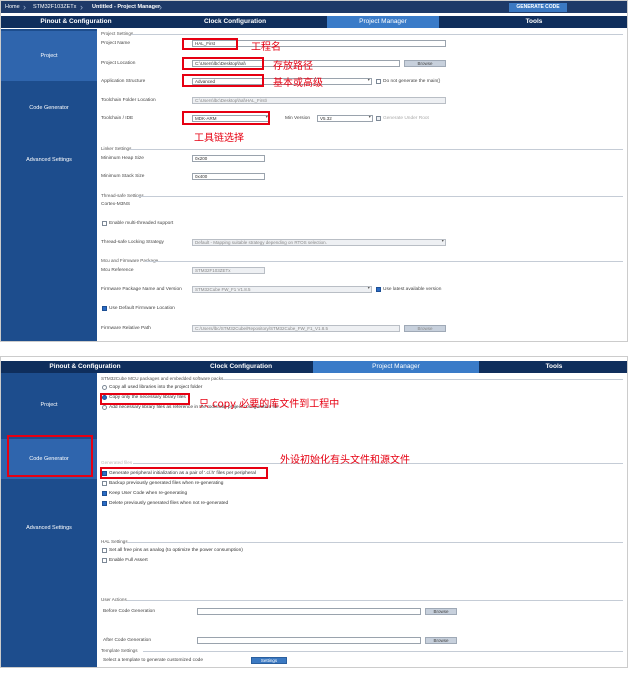  What do you see at coordinates (141, 289) in the screenshot?
I see `field-label: Firmware Package Name and Version` at bounding box center [141, 289].